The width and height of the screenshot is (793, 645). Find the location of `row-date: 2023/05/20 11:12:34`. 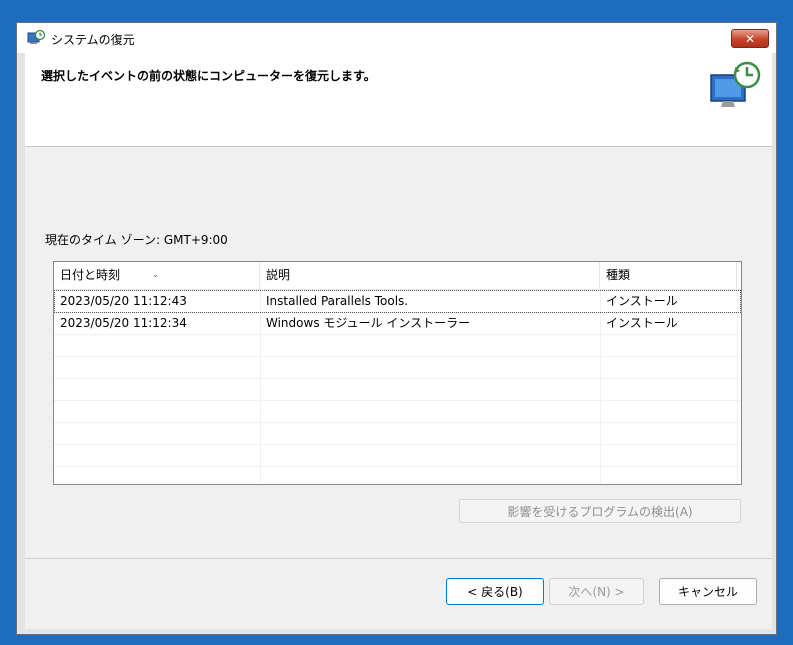

row-date: 2023/05/20 11:12:34 is located at coordinates (123, 323).